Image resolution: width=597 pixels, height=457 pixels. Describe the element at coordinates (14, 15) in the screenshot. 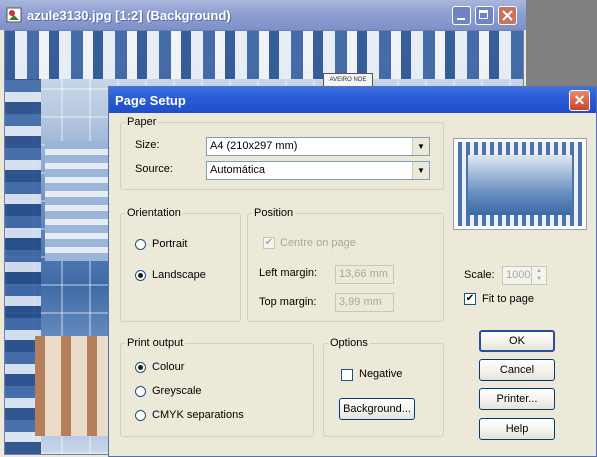

I see `app-icon` at that location.